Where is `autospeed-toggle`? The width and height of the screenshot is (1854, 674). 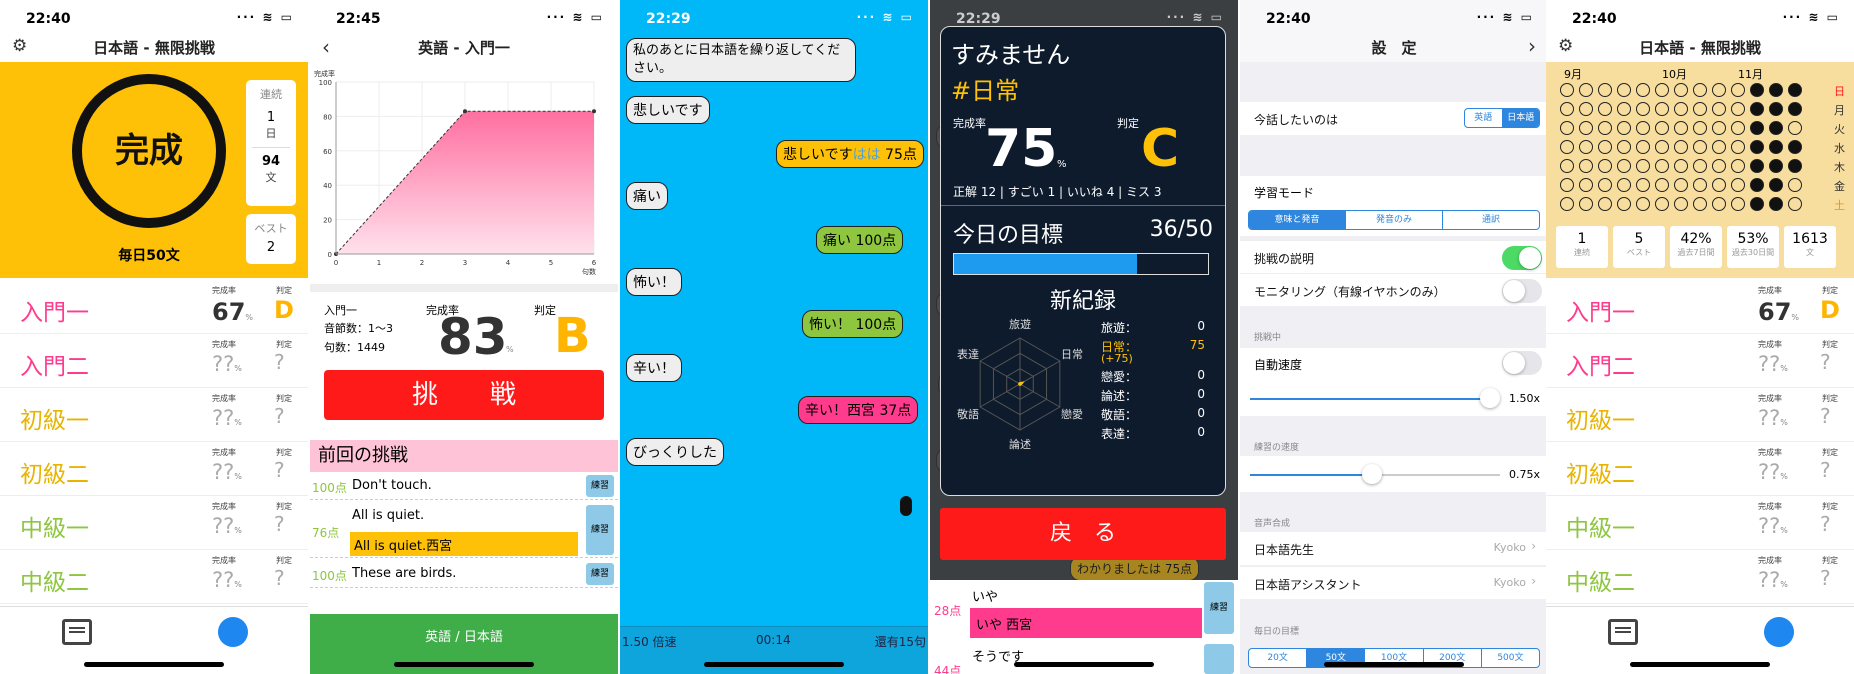 autospeed-toggle is located at coordinates (1522, 363).